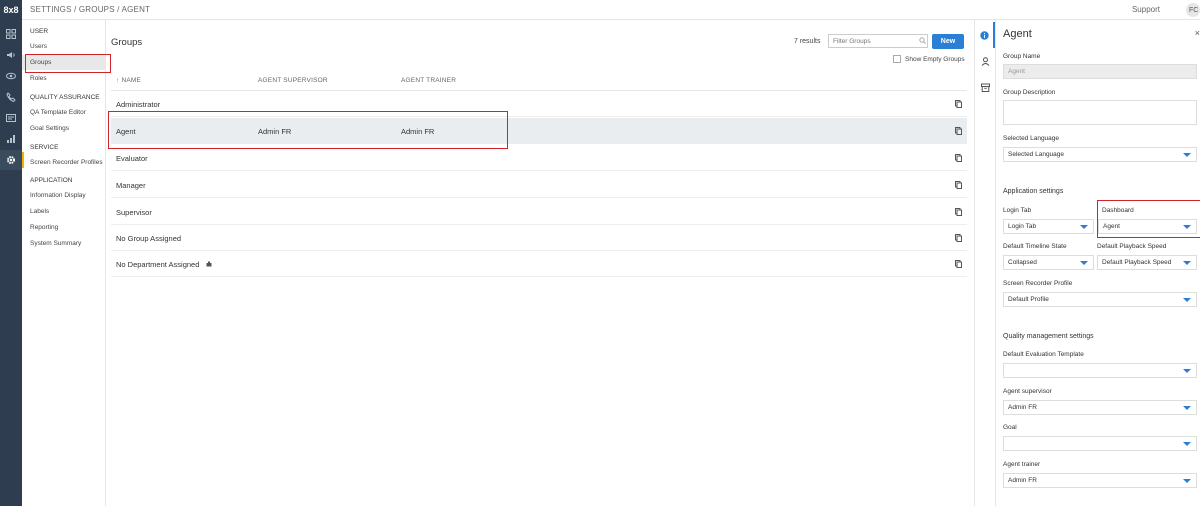 Image resolution: width=1200 pixels, height=506 pixels. Describe the element at coordinates (64, 46) in the screenshot. I see `nav-item-users: Users` at that location.